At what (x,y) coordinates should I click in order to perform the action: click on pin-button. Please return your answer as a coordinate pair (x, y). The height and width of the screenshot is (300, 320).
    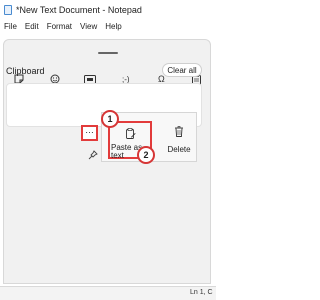
    Looking at the image, I should click on (93, 155).